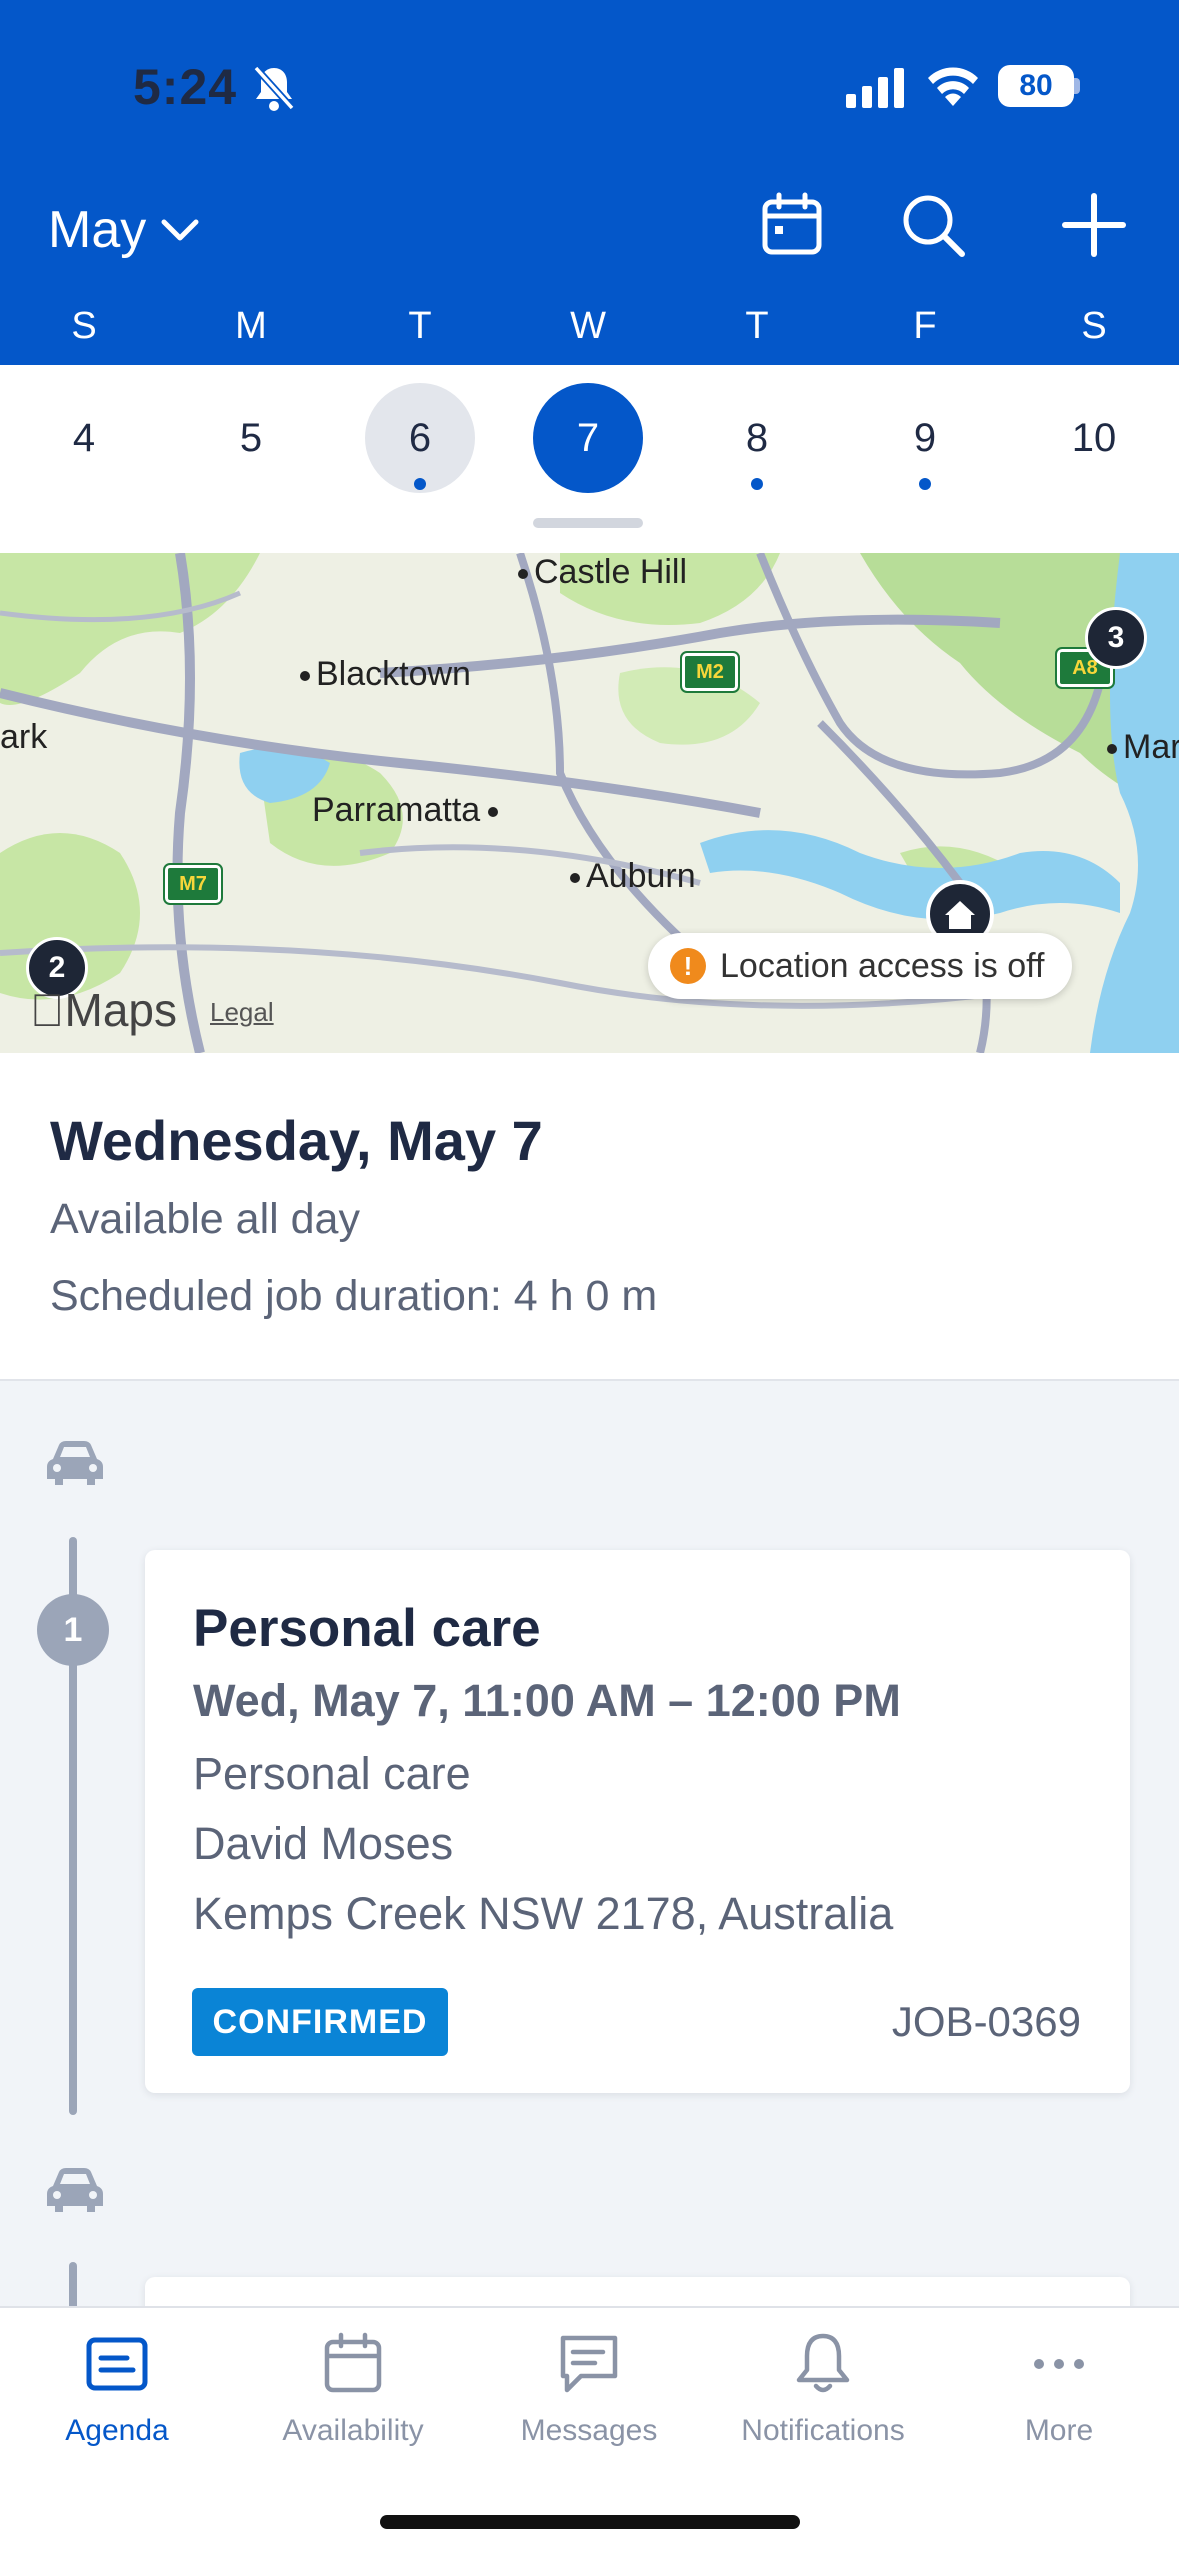  Describe the element at coordinates (73, 1630) in the screenshot. I see `job-order-badge: 1` at that location.